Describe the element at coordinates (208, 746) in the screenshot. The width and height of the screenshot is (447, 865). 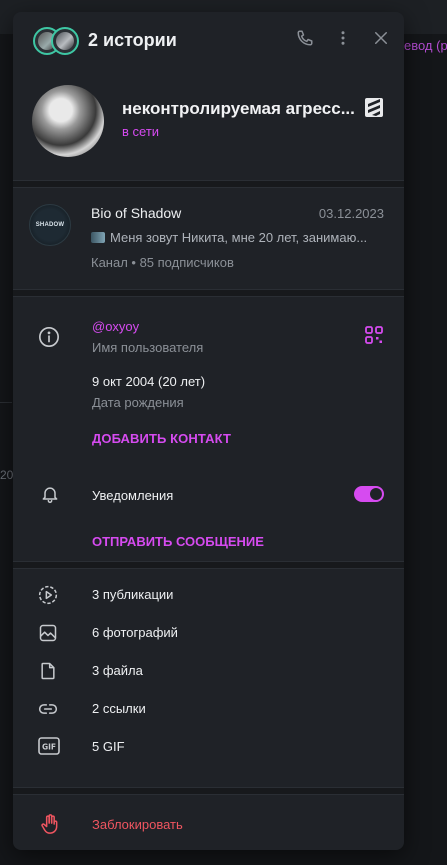
I see `media-row-gifs: GIF 5 GIF` at that location.